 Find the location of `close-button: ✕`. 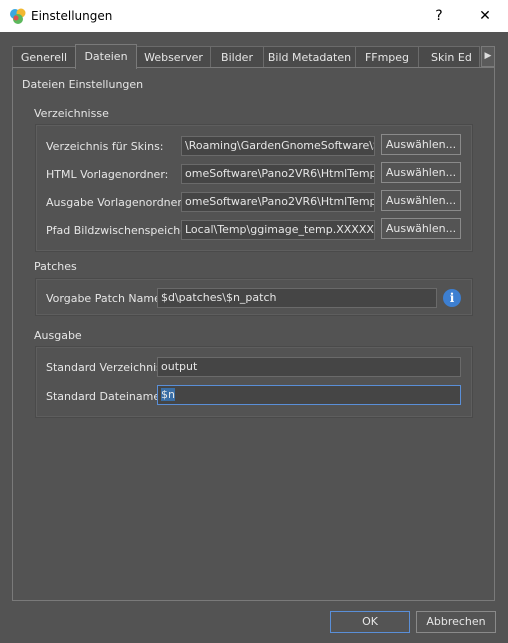

close-button: ✕ is located at coordinates (485, 16).